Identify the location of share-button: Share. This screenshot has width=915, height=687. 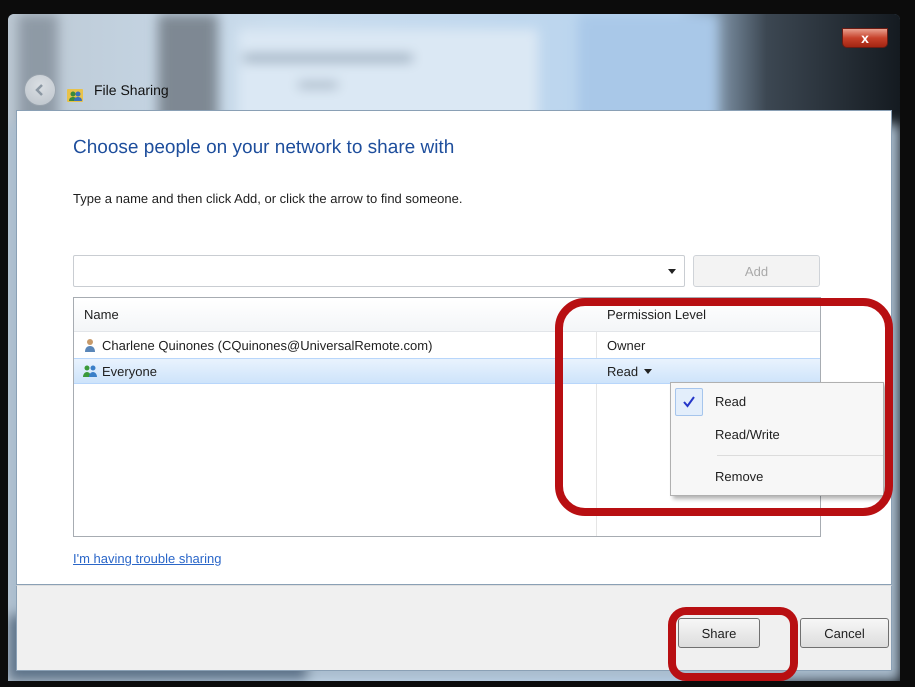
(719, 633).